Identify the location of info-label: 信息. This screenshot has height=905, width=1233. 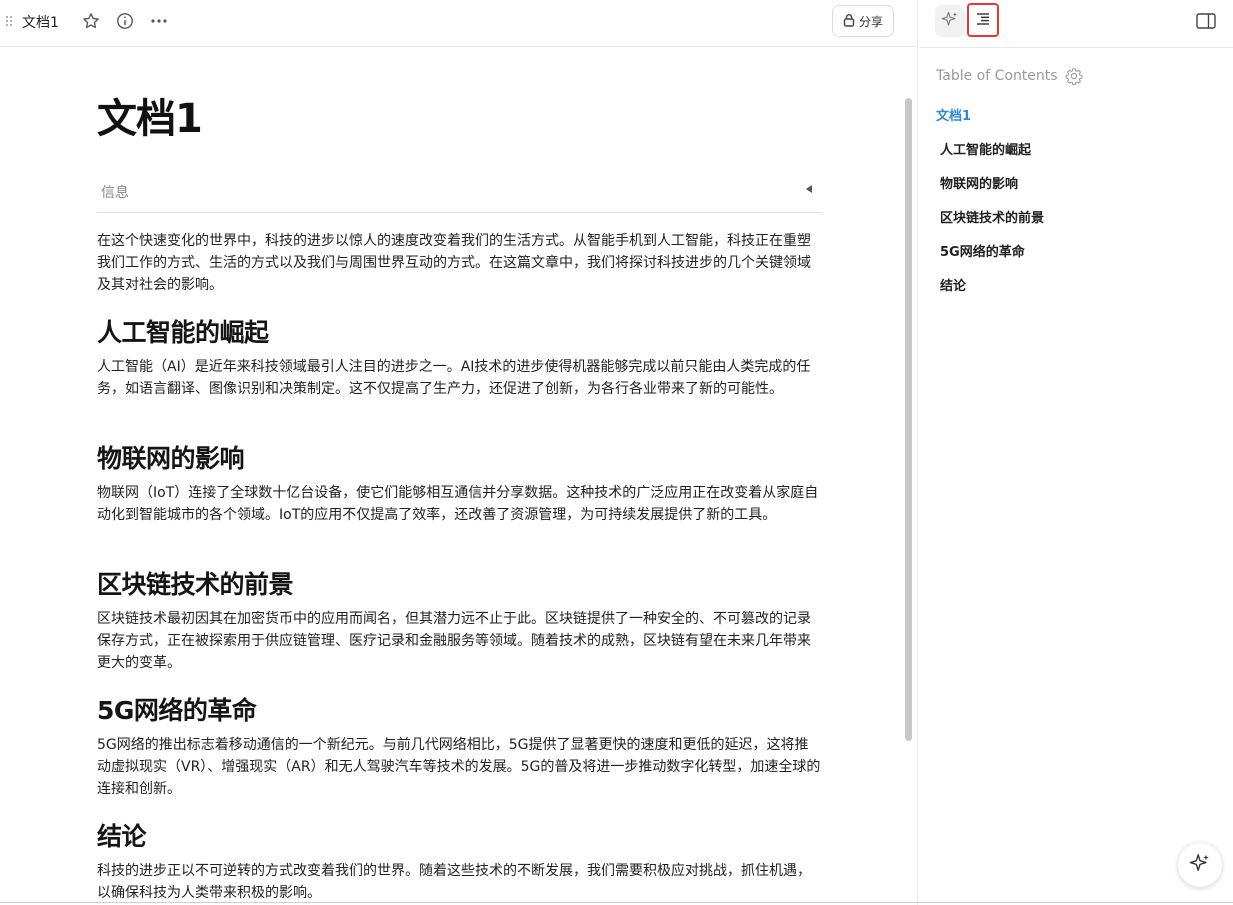
(115, 193).